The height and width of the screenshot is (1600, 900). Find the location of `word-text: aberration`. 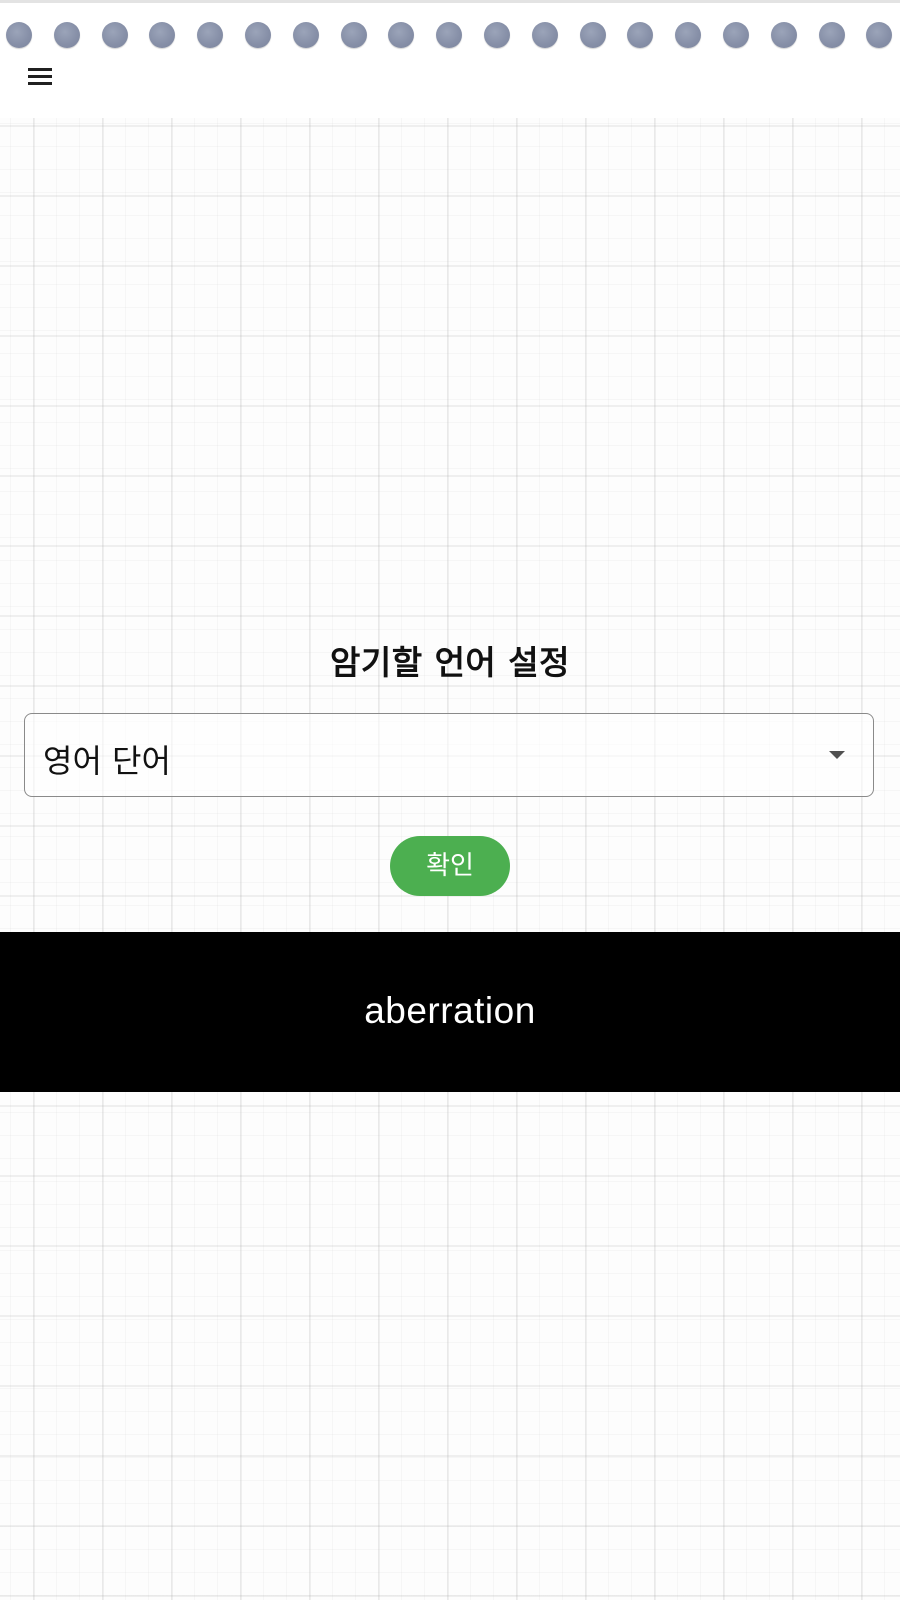

word-text: aberration is located at coordinates (450, 1010).